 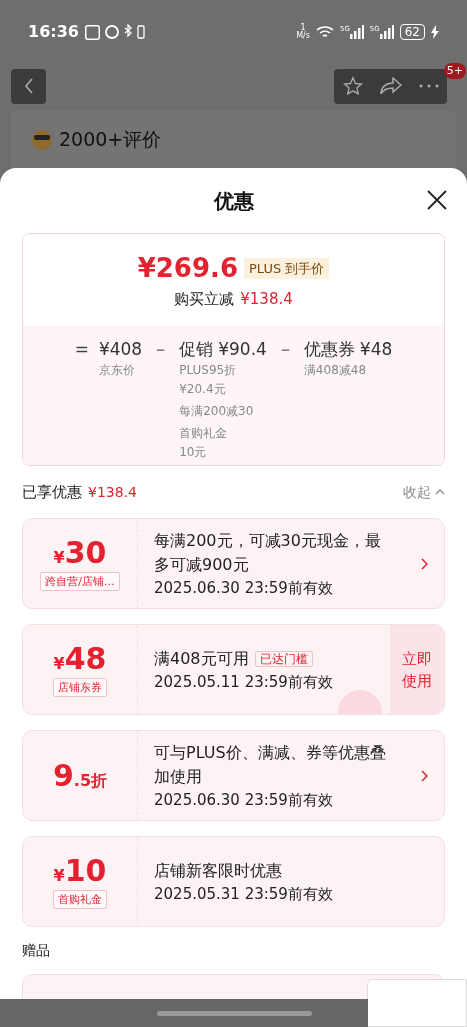 I want to click on sheet-title: 优惠, so click(x=233, y=201).